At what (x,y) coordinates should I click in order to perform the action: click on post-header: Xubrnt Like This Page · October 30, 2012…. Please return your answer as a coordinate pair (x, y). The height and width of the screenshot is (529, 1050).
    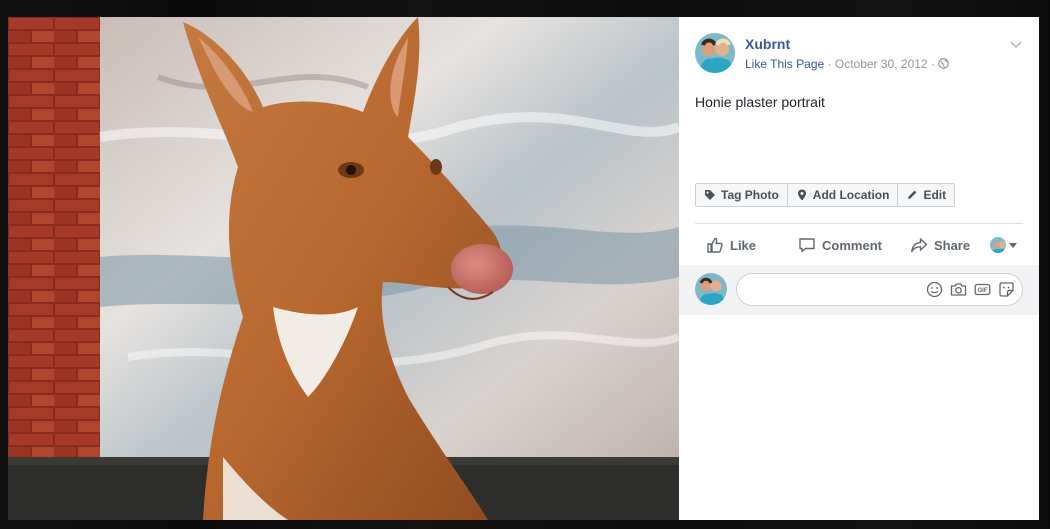
    Looking at the image, I should click on (859, 54).